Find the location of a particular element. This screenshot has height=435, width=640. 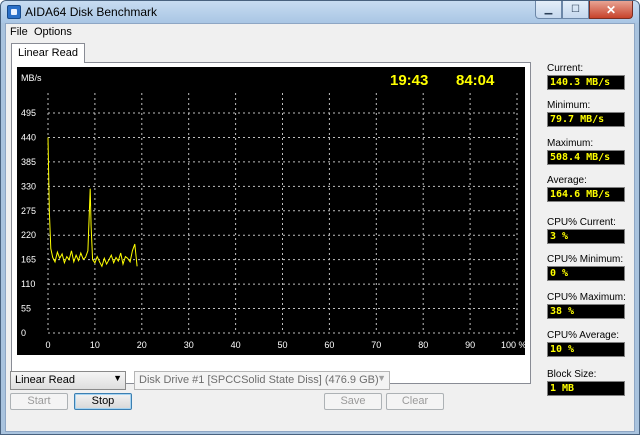

stat-label: CPU% Maximum: is located at coordinates (586, 297).